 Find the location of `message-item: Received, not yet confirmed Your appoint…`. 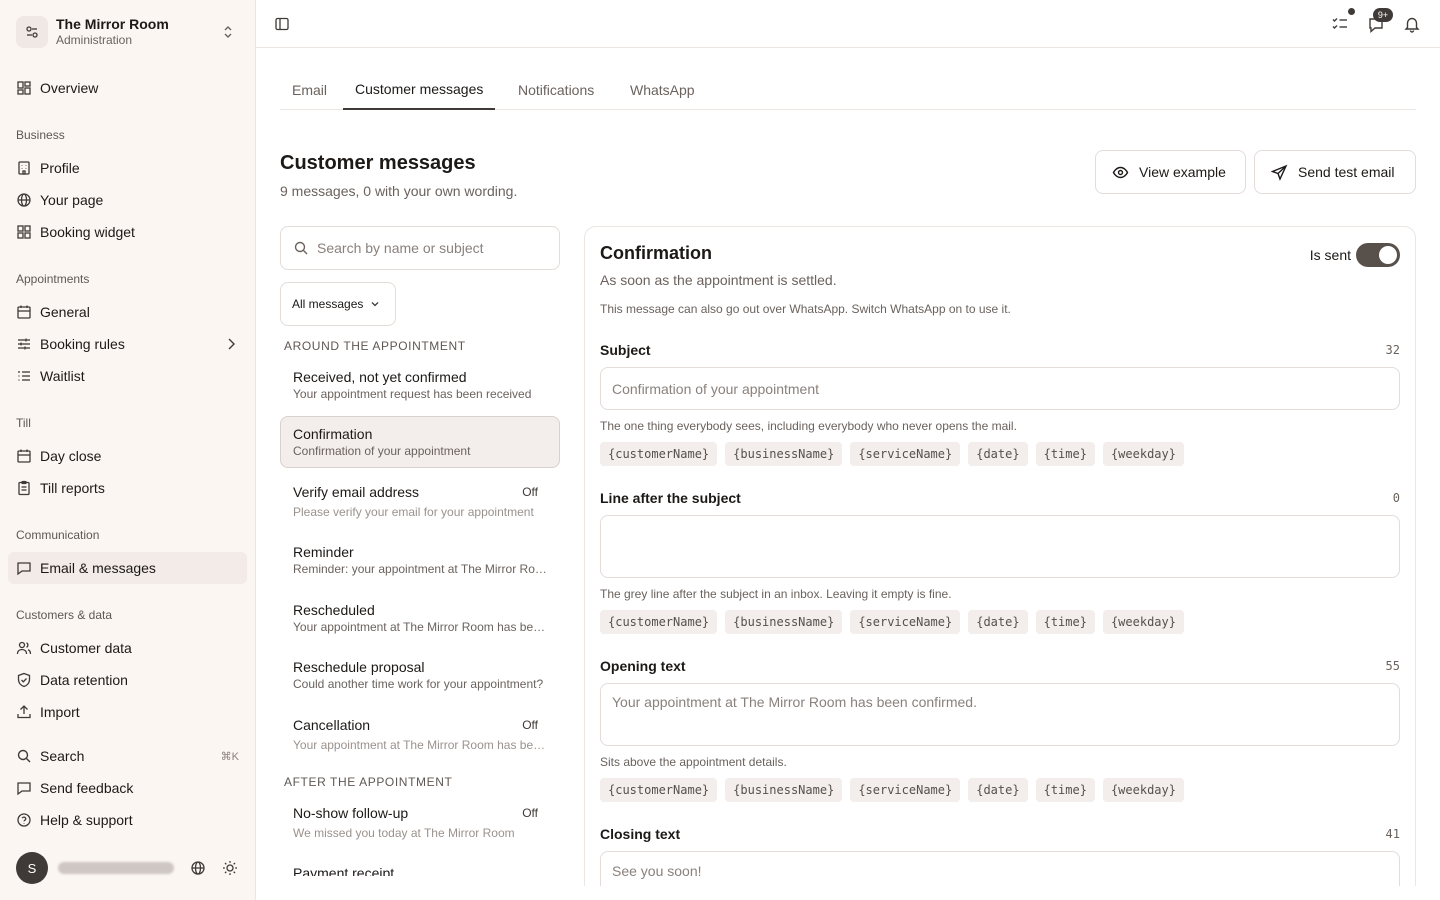

message-item: Received, not yet confirmed Your appoint… is located at coordinates (420, 386).